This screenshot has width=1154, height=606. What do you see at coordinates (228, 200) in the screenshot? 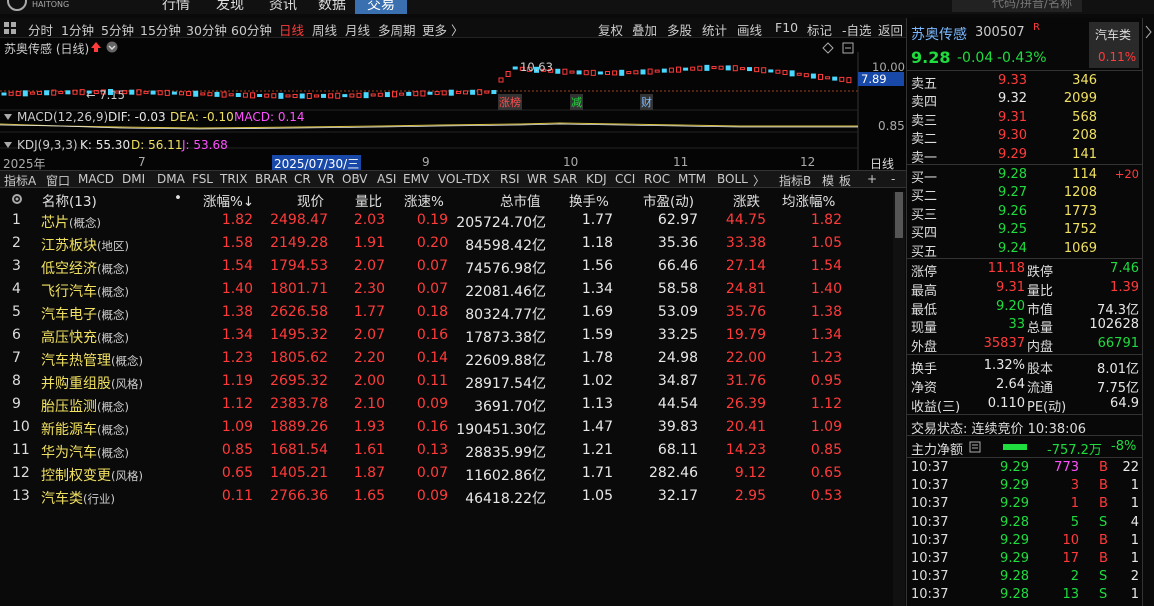
I see `col-change-pct: 涨幅%↓` at bounding box center [228, 200].